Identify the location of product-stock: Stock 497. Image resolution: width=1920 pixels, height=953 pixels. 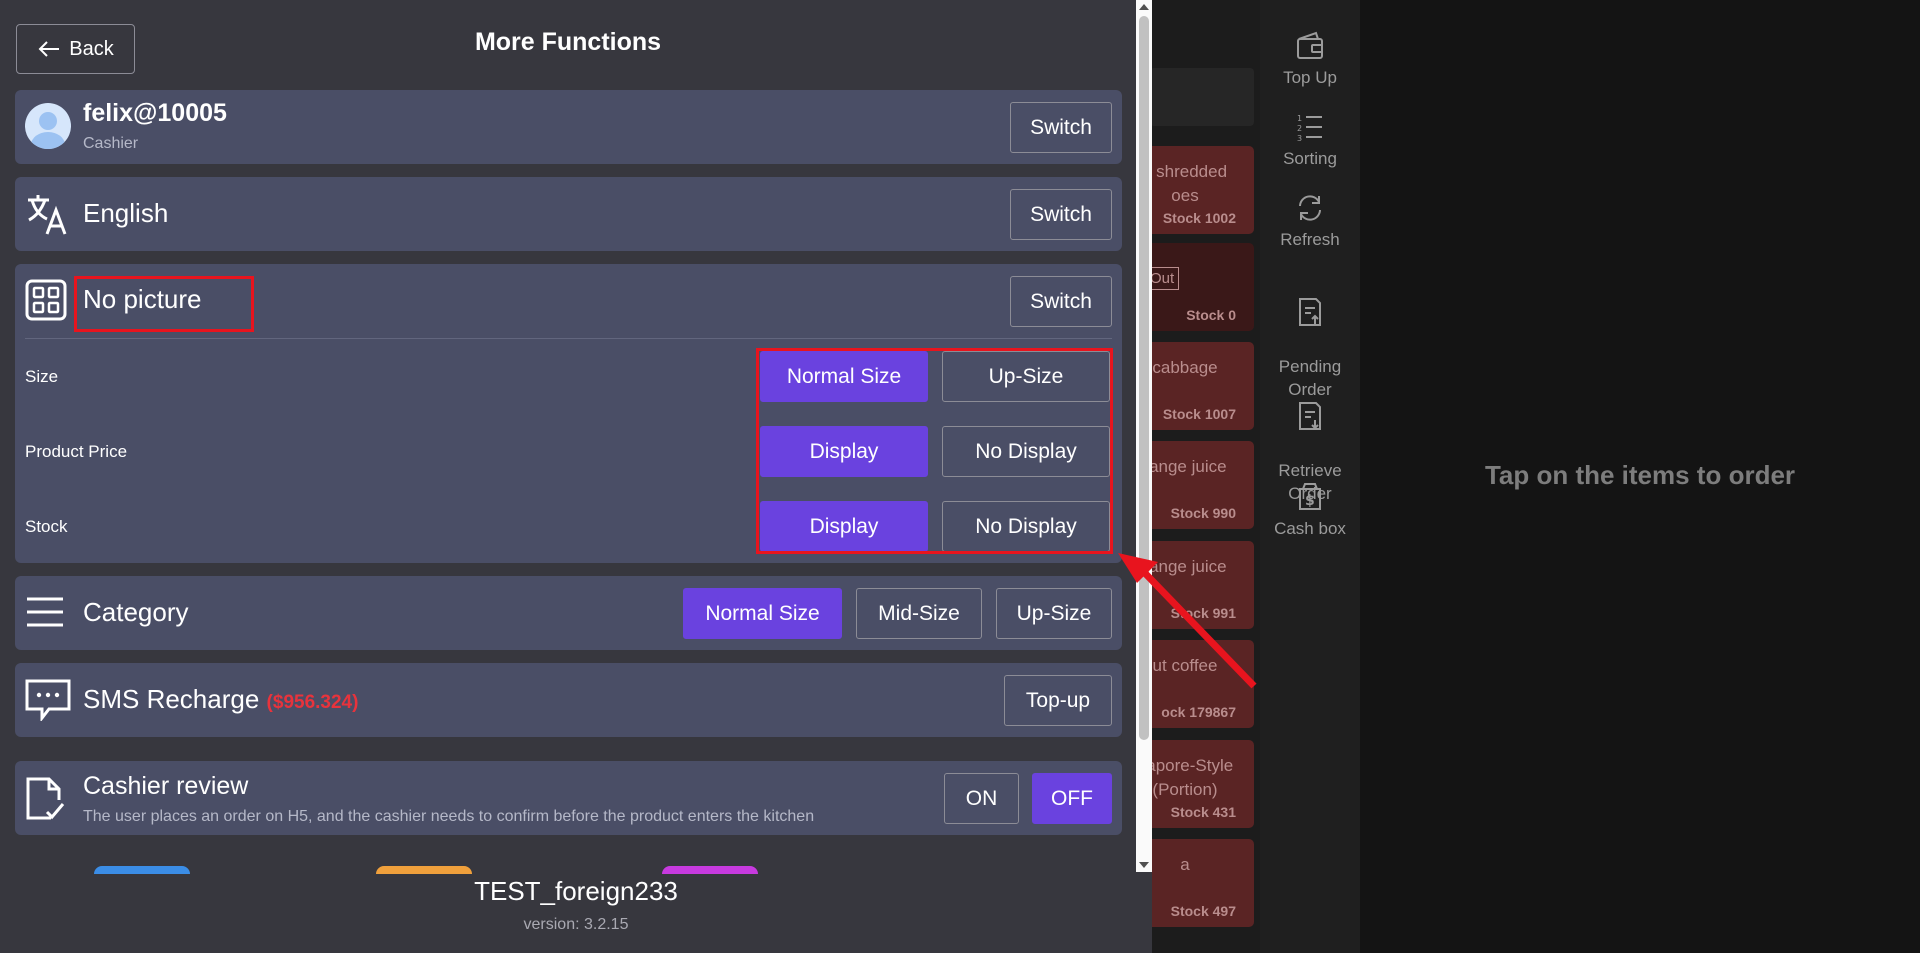
(1203, 911).